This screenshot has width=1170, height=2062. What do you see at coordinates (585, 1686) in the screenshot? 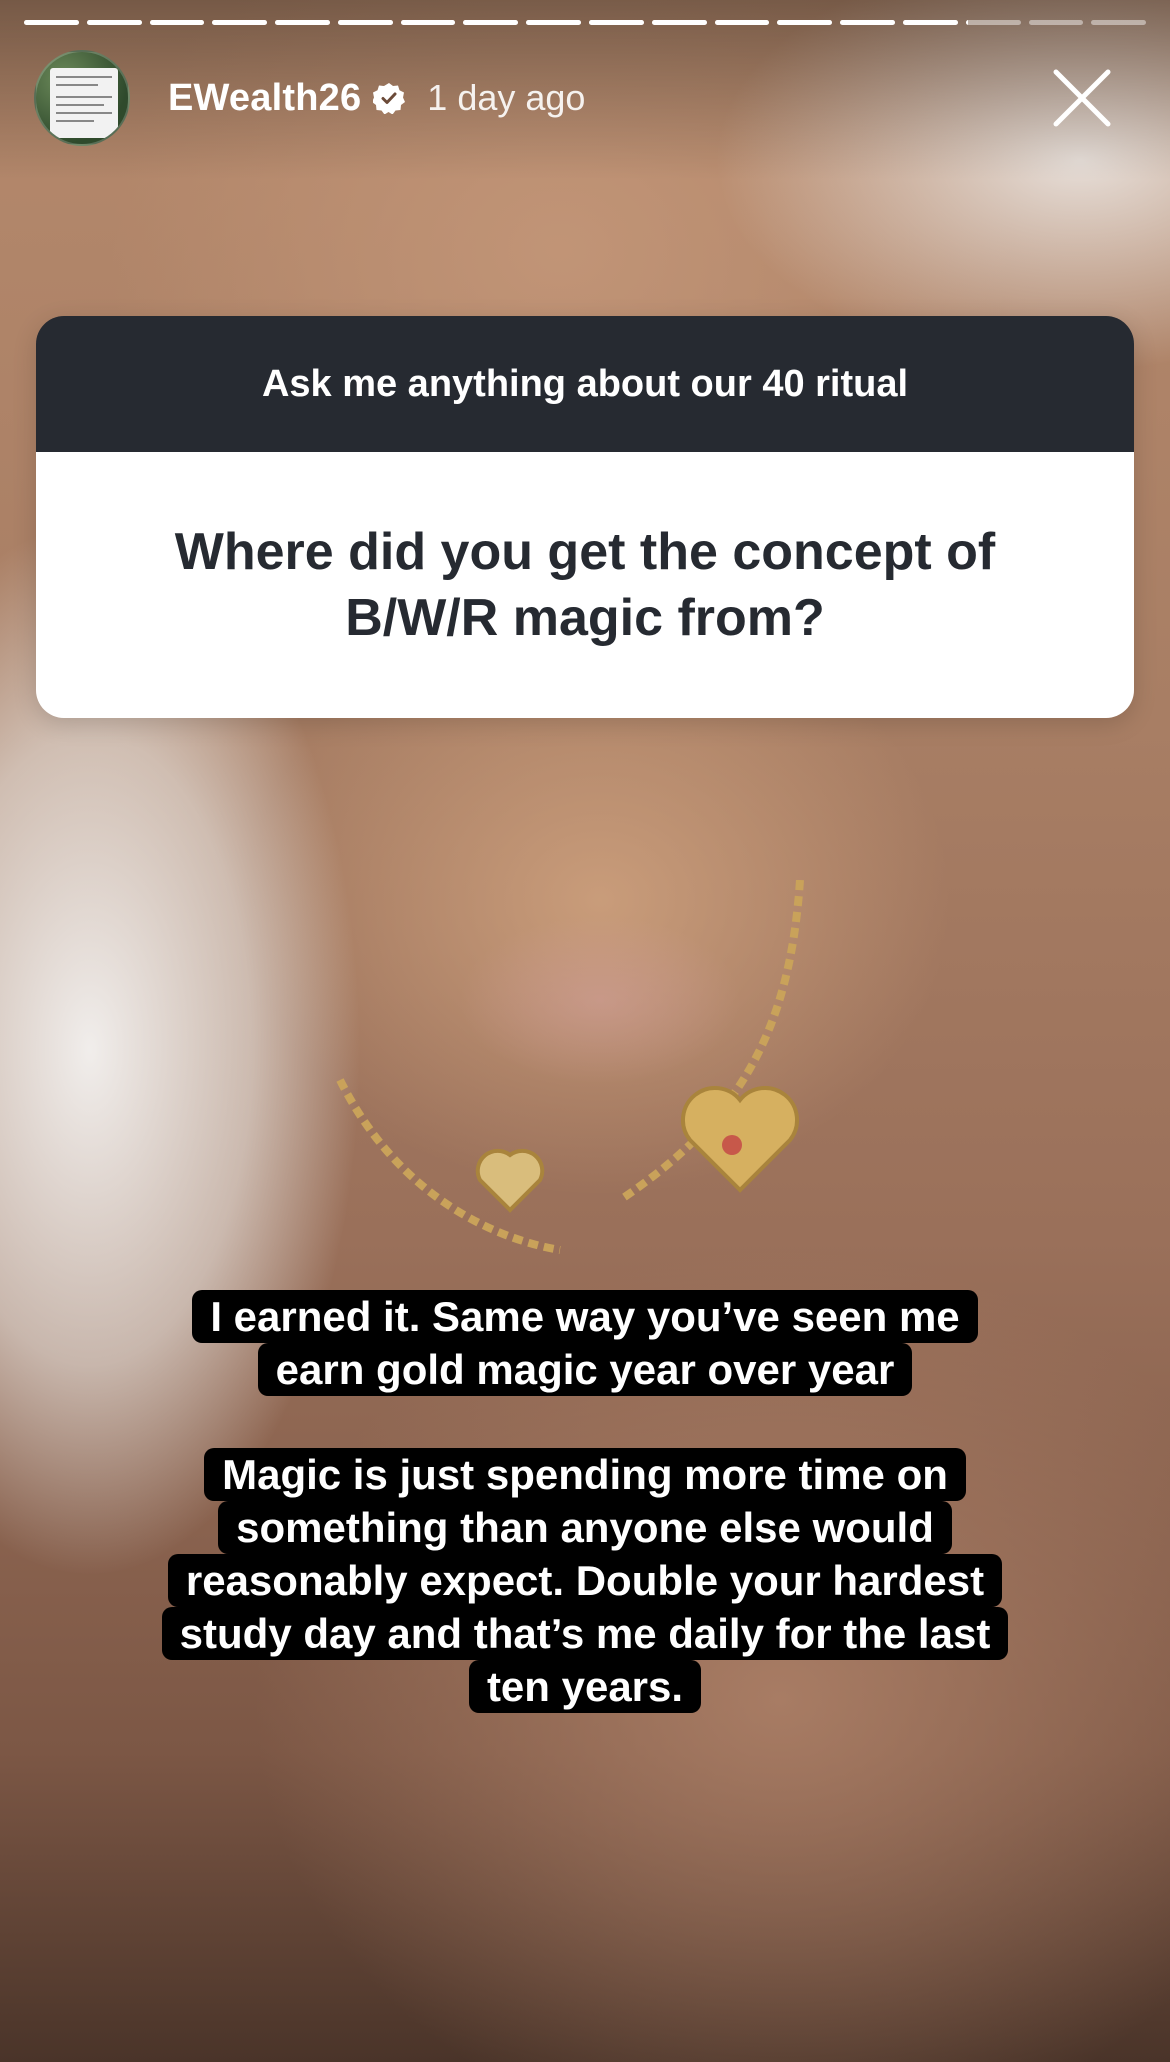
I see `caption-line: ten years.` at bounding box center [585, 1686].